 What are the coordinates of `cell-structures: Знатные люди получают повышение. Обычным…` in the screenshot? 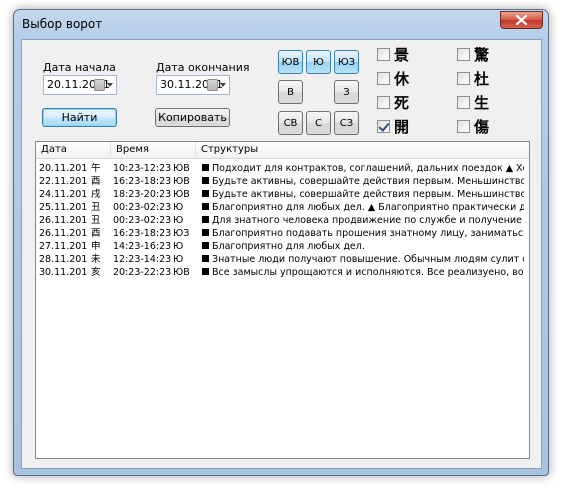 It's located at (363, 259).